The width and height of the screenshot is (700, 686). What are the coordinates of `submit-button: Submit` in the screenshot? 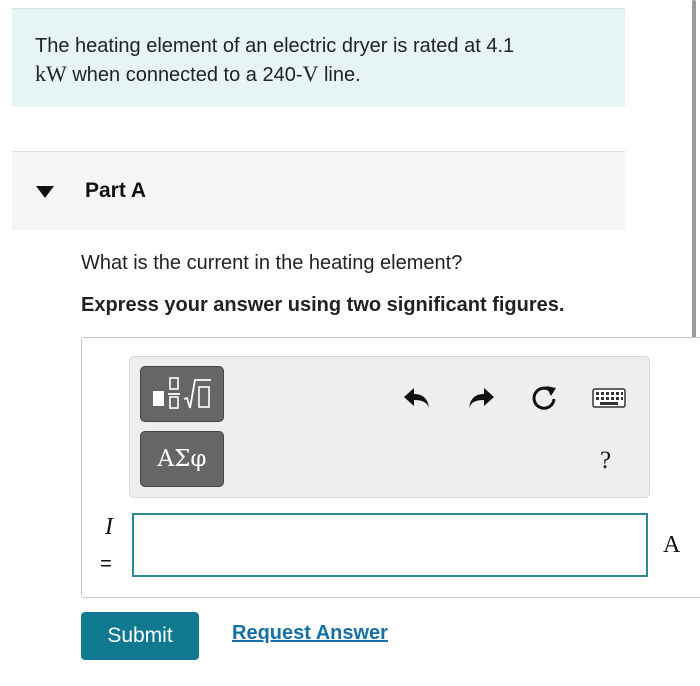 It's located at (140, 636).